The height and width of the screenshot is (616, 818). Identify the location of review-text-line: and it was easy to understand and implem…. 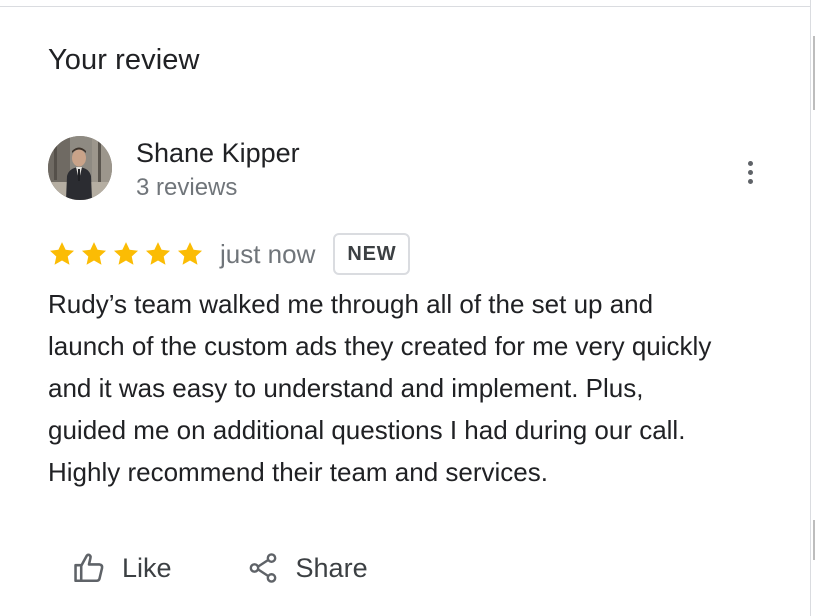
(346, 388).